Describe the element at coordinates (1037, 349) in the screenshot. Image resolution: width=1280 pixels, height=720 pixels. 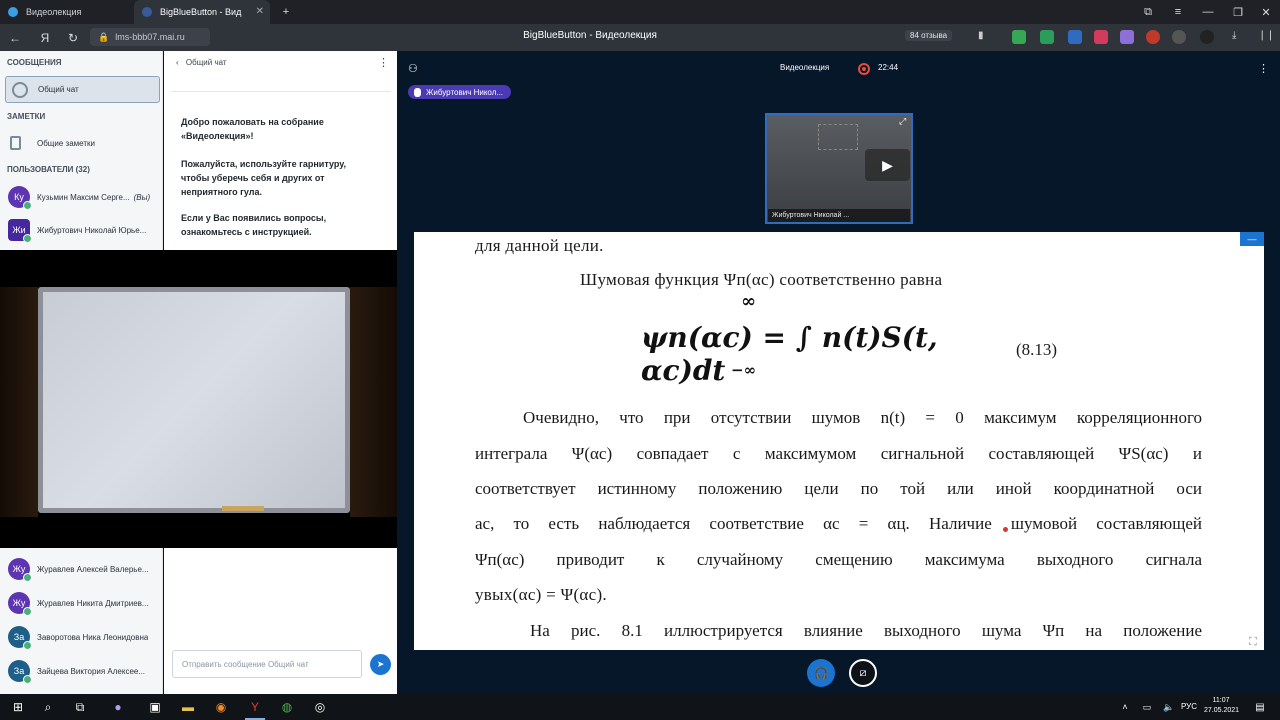
I see `formula-number: (8.13)` at that location.